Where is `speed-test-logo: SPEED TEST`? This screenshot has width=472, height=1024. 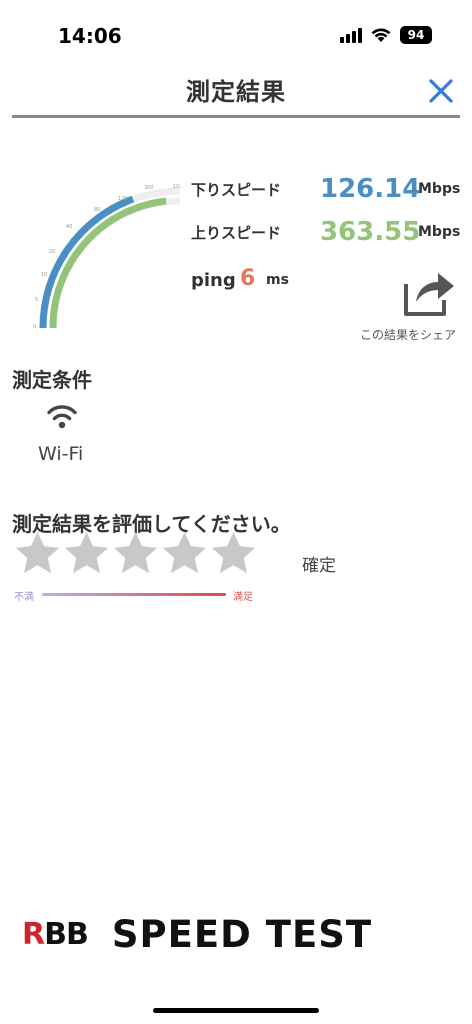 speed-test-logo: SPEED TEST is located at coordinates (242, 934).